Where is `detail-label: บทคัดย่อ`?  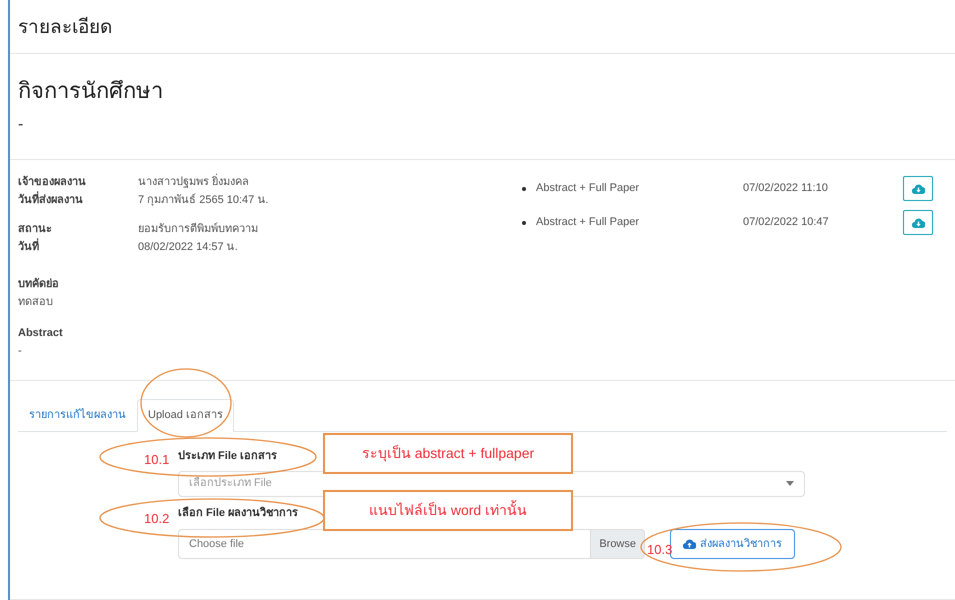
detail-label: บทคัดย่อ is located at coordinates (38, 284).